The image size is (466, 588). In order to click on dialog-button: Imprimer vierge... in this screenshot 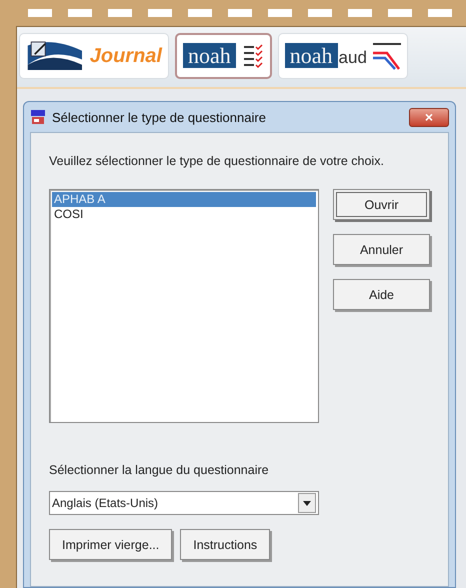, I will do `click(110, 544)`.